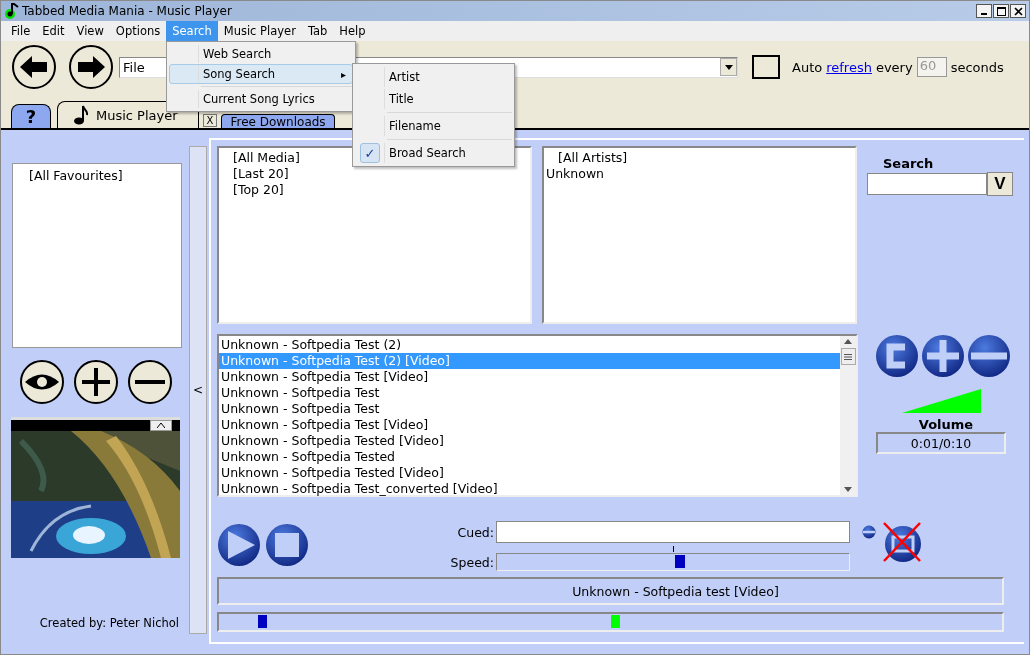  I want to click on speed-label: Speed:, so click(471, 562).